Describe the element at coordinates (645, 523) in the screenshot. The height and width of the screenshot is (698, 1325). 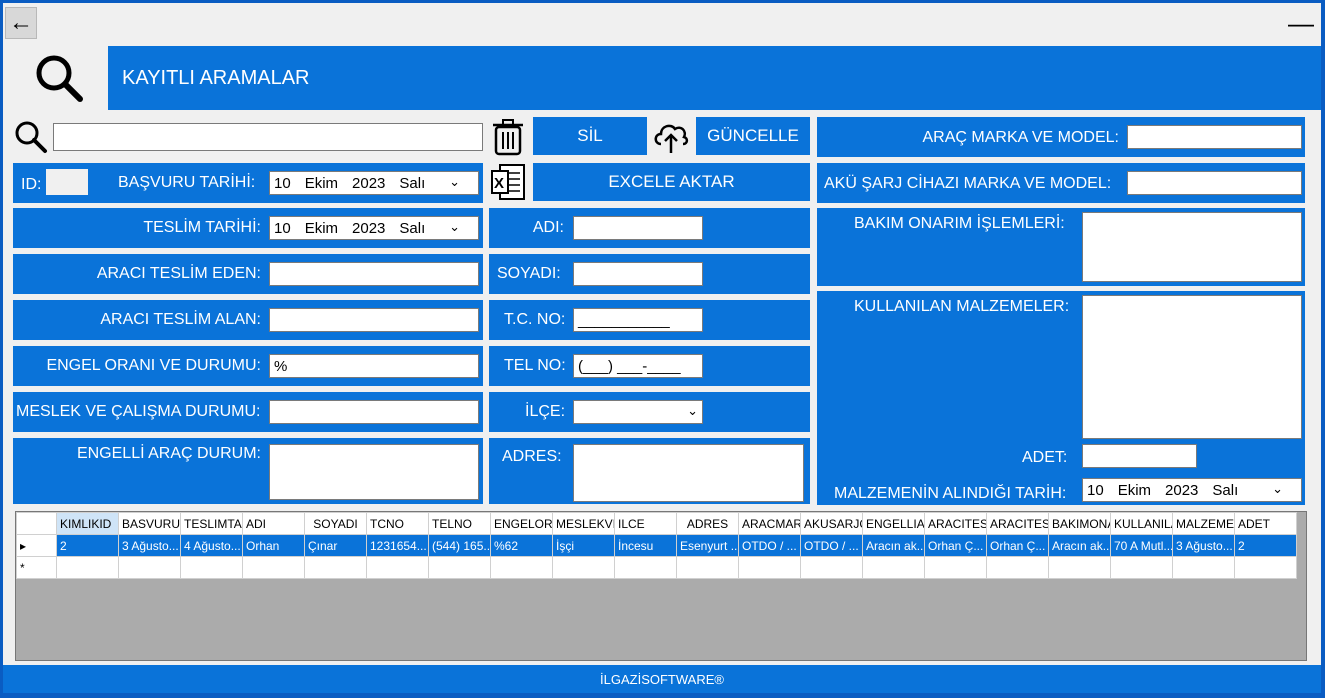
I see `column-header: ILCE` at that location.